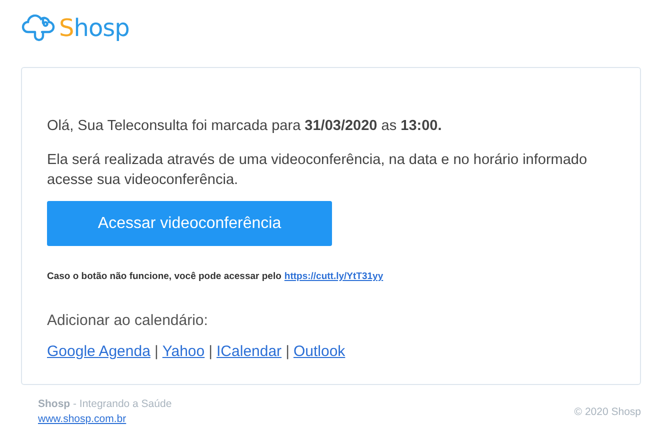 This screenshot has height=445, width=670. What do you see at coordinates (38, 28) in the screenshot?
I see `cloud-stethoscope-icon` at bounding box center [38, 28].